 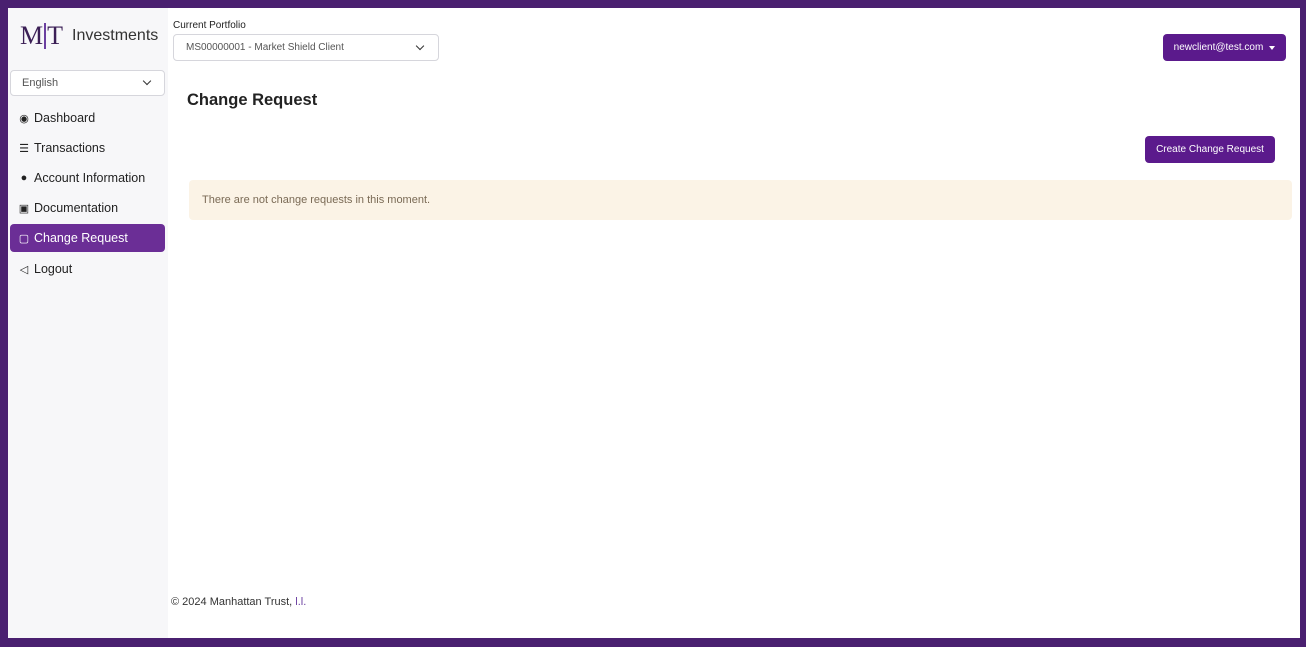 I want to click on sidebar-item-label: Documentation, so click(x=76, y=208).